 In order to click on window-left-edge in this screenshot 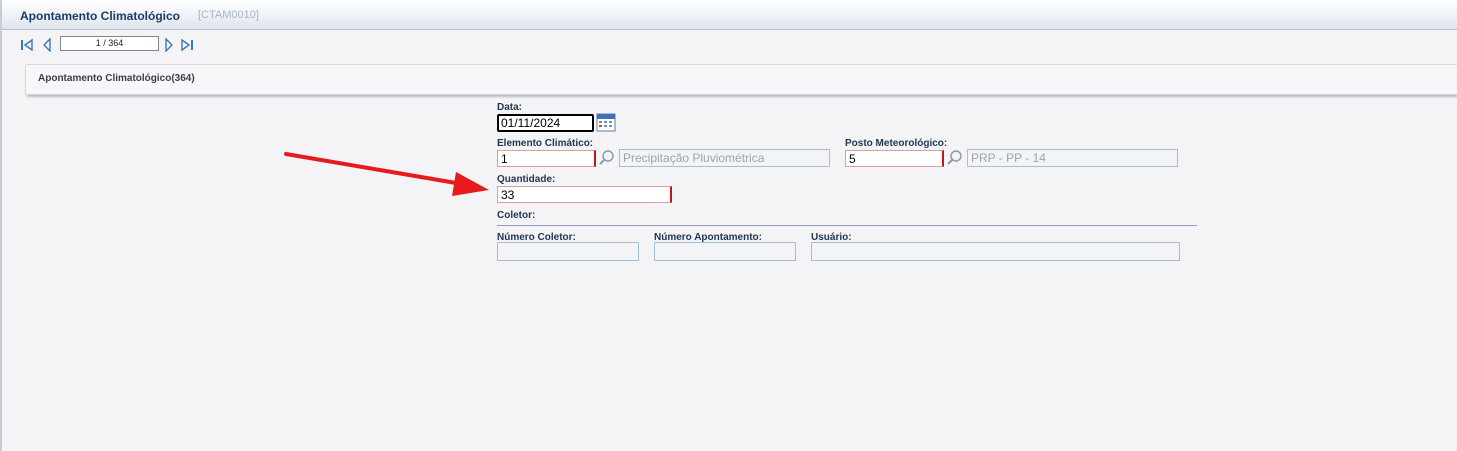, I will do `click(1, 225)`.